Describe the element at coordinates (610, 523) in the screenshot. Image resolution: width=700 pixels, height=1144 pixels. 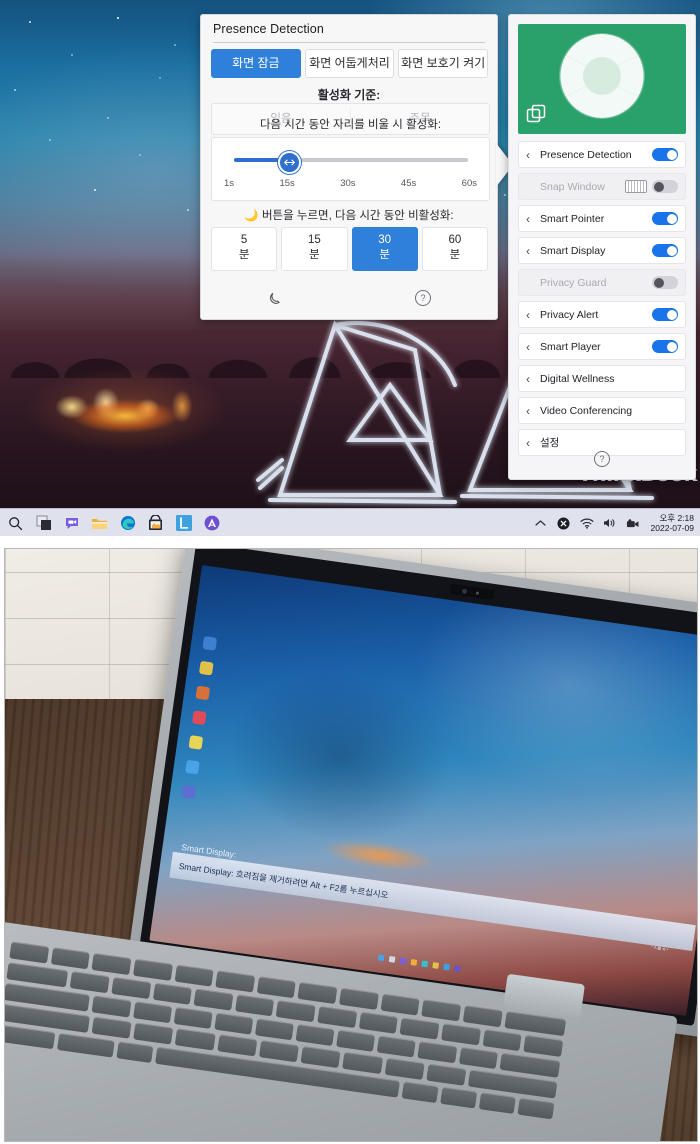
I see `tray-volume-icon` at that location.